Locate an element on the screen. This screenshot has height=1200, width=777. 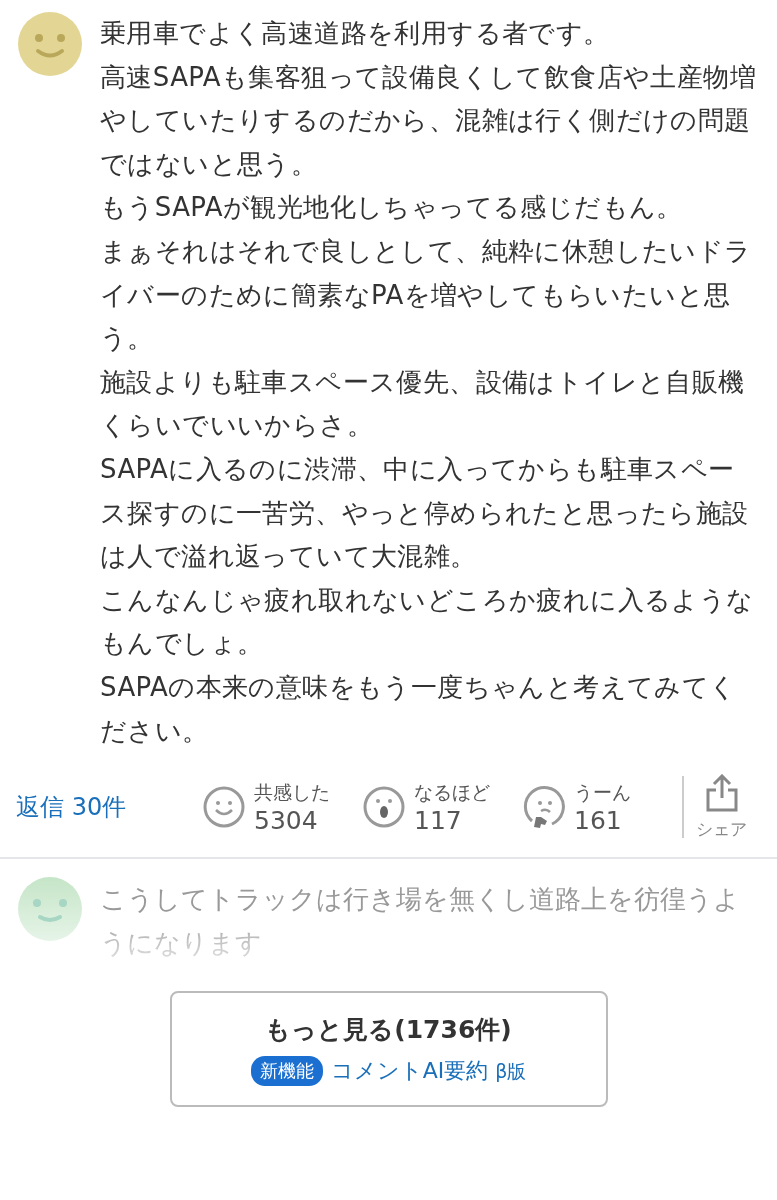
thinking-face-icon is located at coordinates (544, 807).